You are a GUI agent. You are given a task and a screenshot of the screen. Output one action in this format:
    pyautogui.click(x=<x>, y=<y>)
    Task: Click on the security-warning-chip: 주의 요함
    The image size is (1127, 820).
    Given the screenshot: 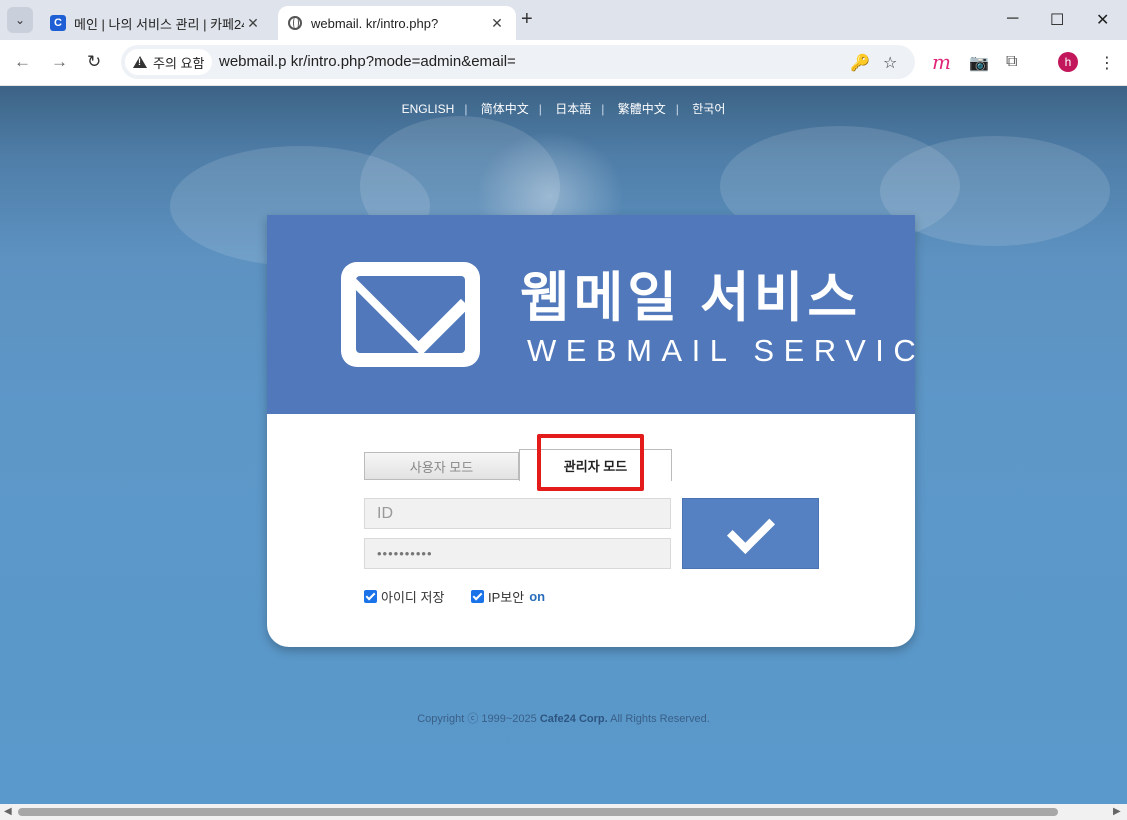 What is the action you would take?
    pyautogui.click(x=169, y=62)
    